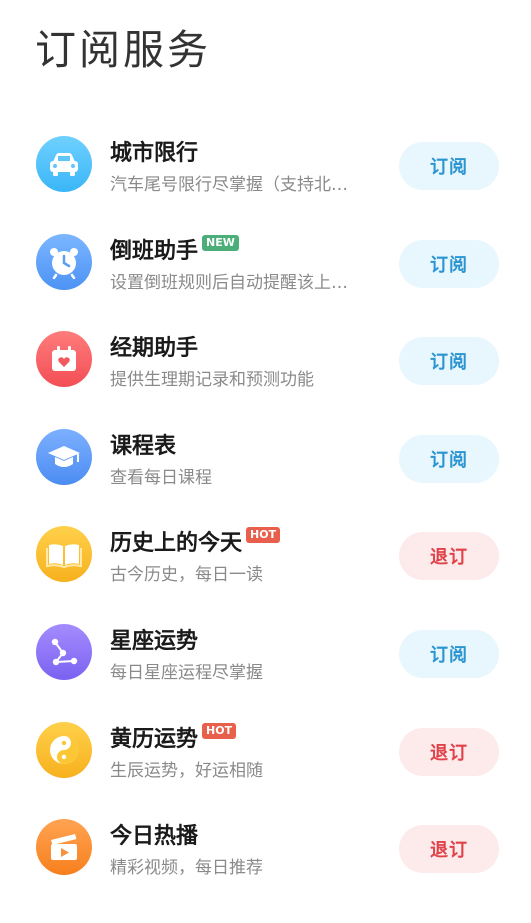 This screenshot has width=531, height=923. What do you see at coordinates (64, 359) in the screenshot?
I see `calendar-heart-icon` at bounding box center [64, 359].